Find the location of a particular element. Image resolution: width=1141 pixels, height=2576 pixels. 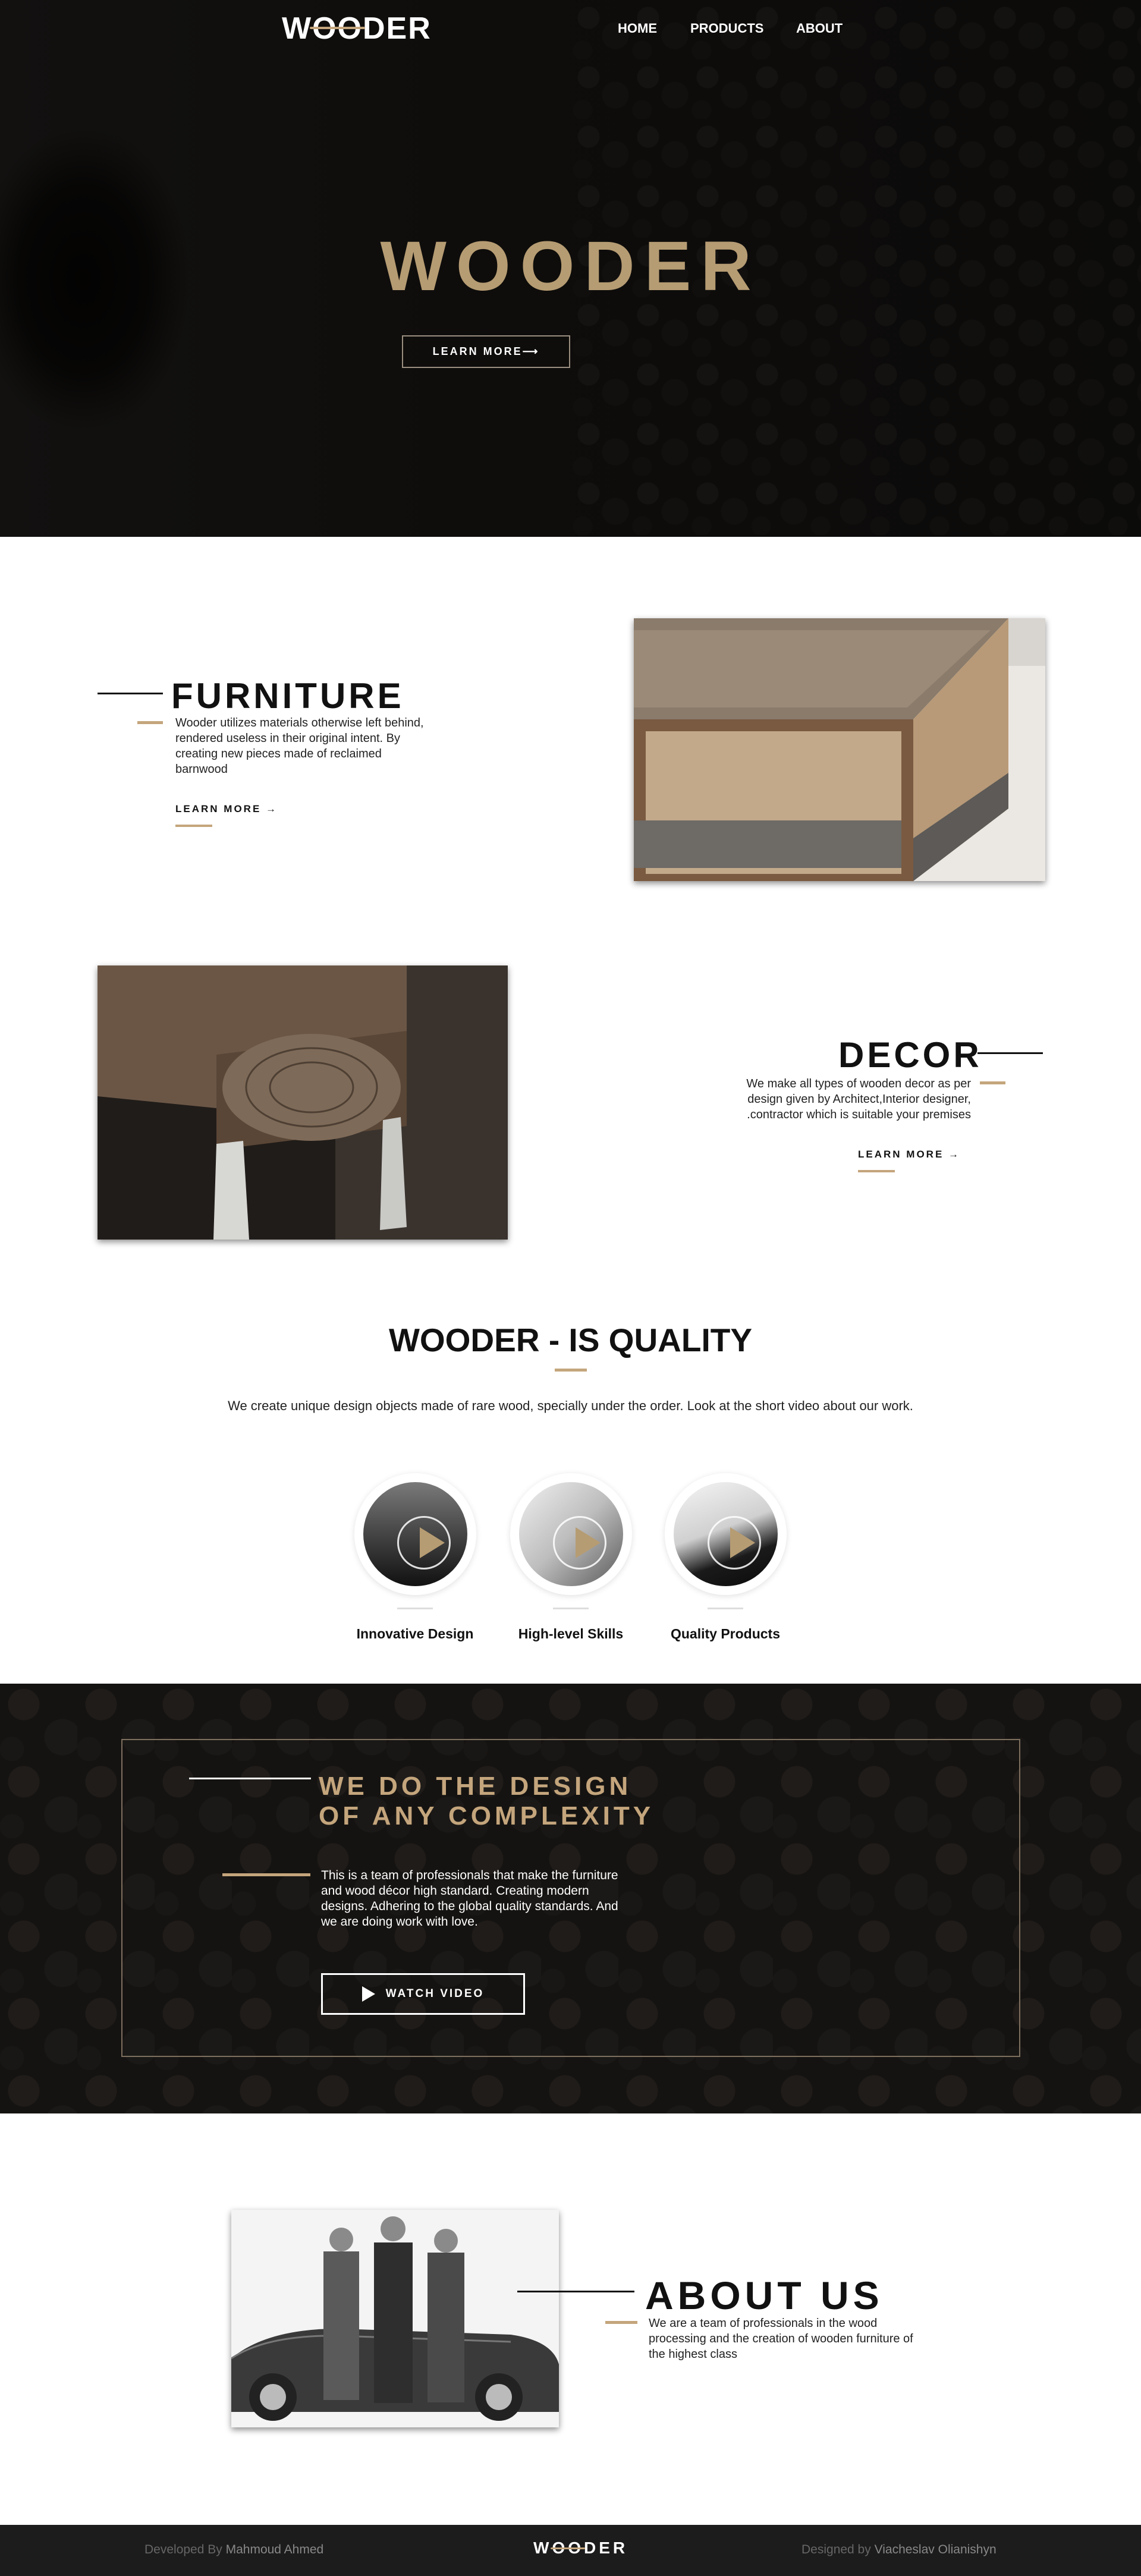

decor-learn-more-link: LEARN MORE → is located at coordinates (909, 1154).